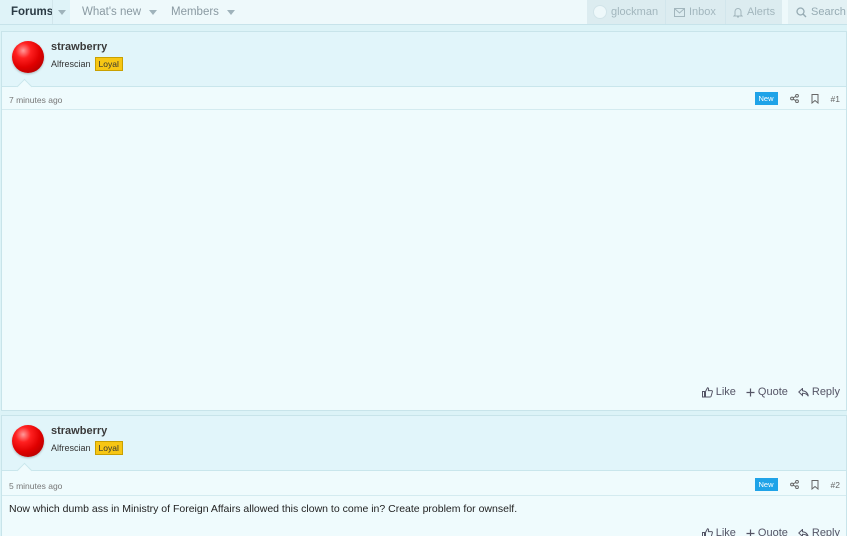  I want to click on search-link: Search, so click(817, 12).